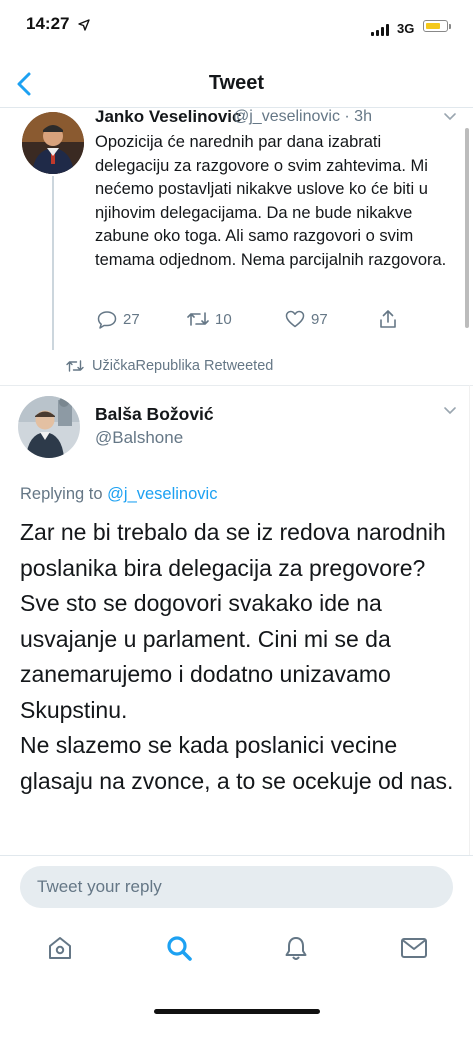 The image size is (473, 1046). Describe the element at coordinates (302, 116) in the screenshot. I see `author-handle-time: @j_veselinovic · 3h` at that location.